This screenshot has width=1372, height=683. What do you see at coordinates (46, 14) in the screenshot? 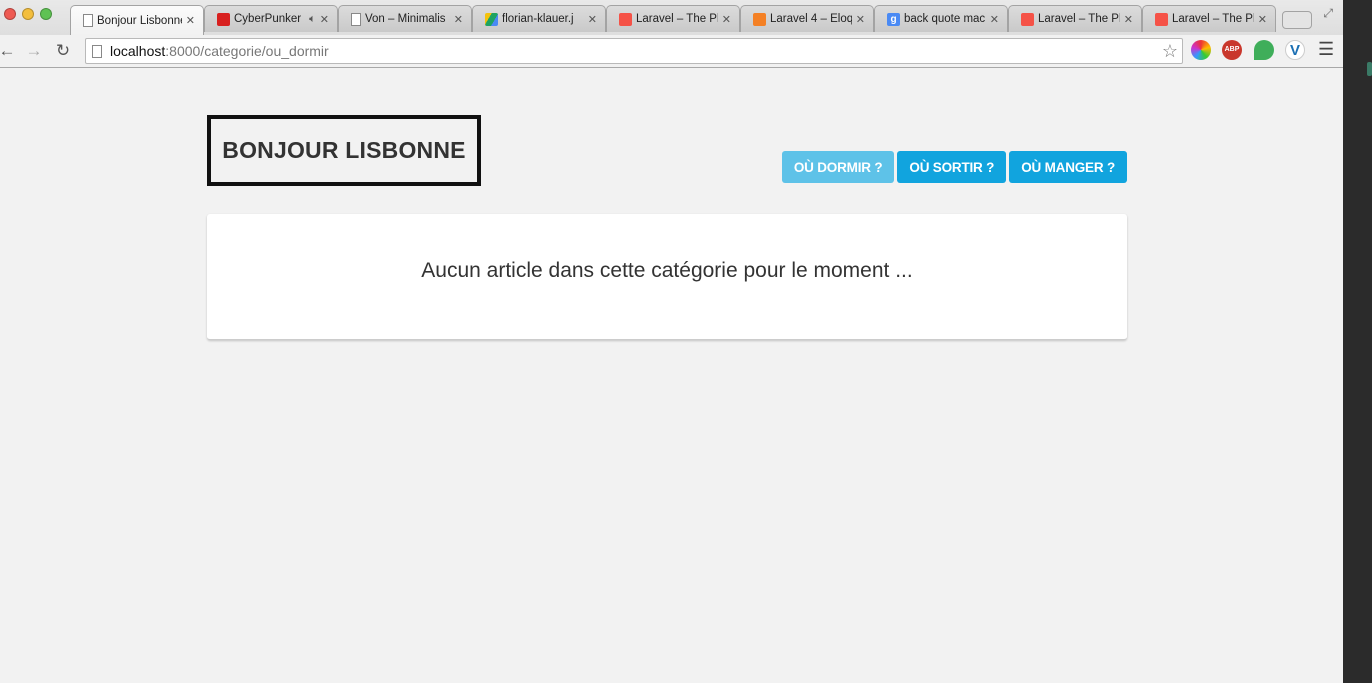
I see `zoom-window-button` at bounding box center [46, 14].